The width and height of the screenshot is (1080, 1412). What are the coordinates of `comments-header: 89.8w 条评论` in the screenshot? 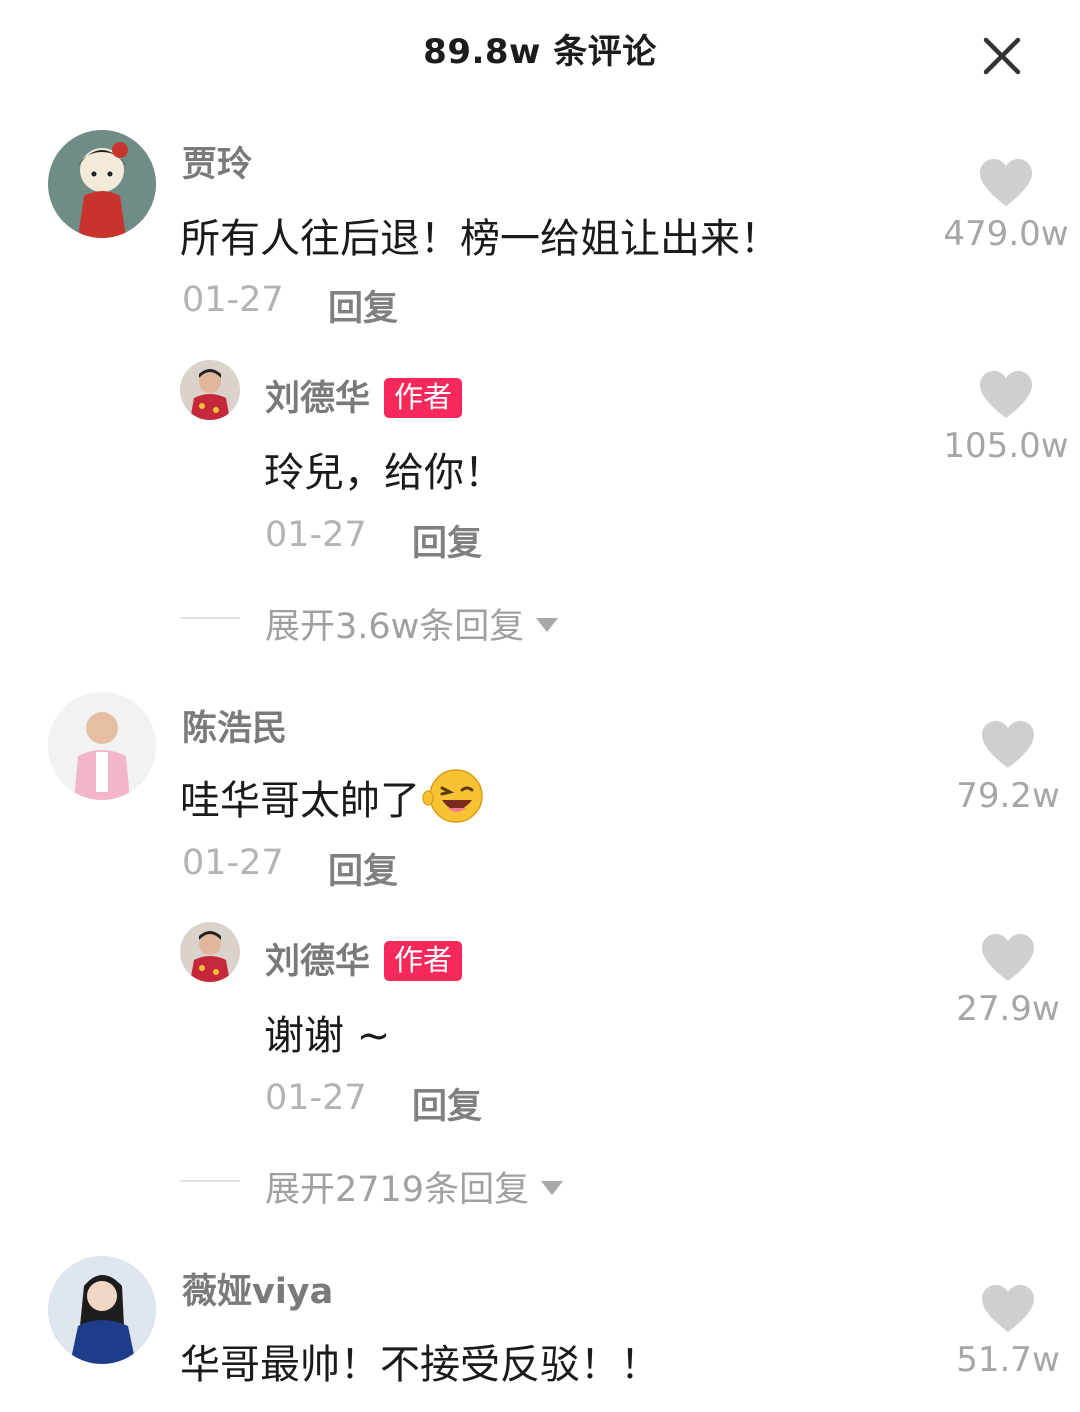 It's located at (540, 47).